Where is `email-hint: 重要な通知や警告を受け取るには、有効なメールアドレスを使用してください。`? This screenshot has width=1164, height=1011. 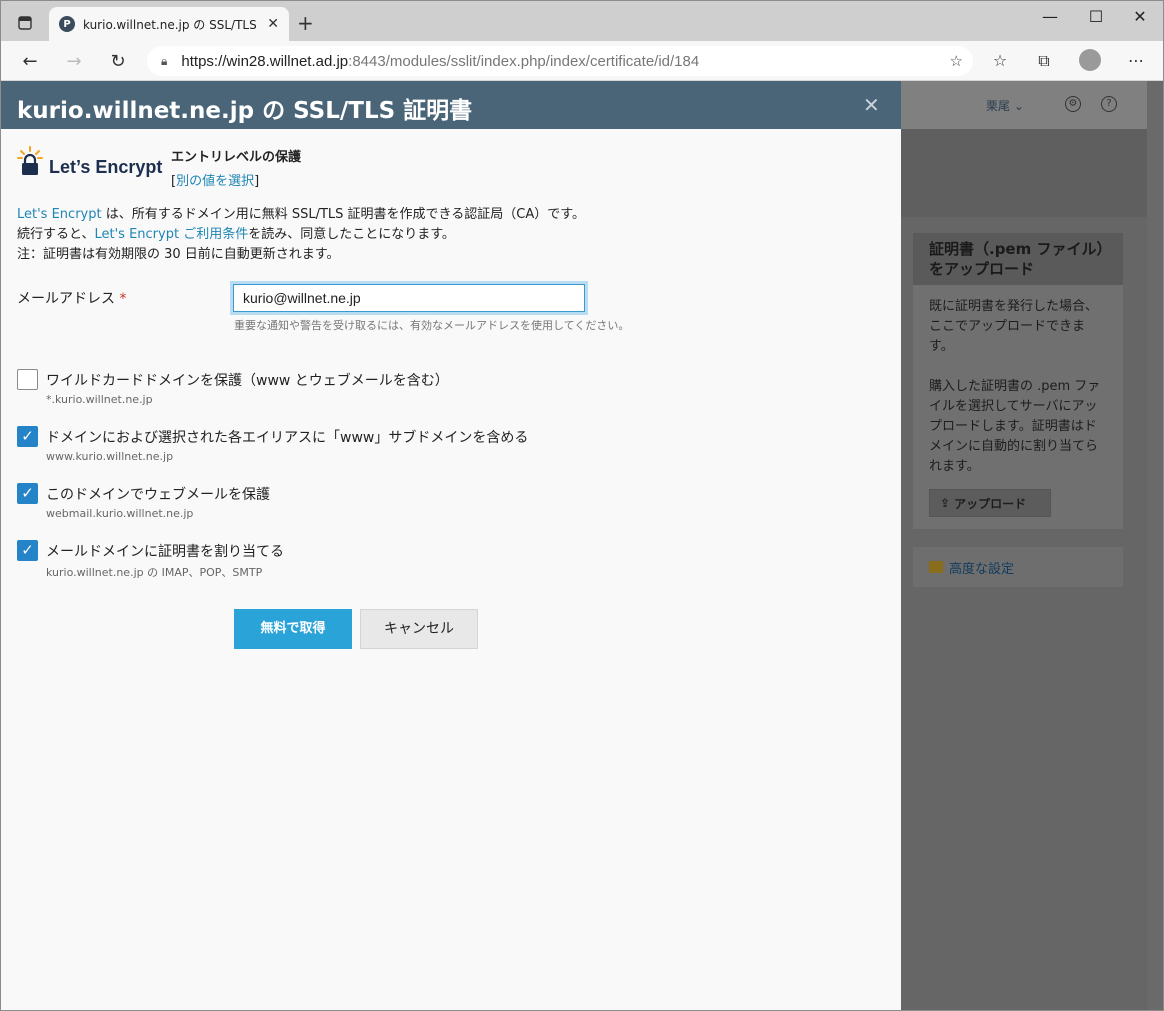
email-hint: 重要な通知や警告を受け取るには、有効なメールアドレスを使用してください。 is located at coordinates (432, 325).